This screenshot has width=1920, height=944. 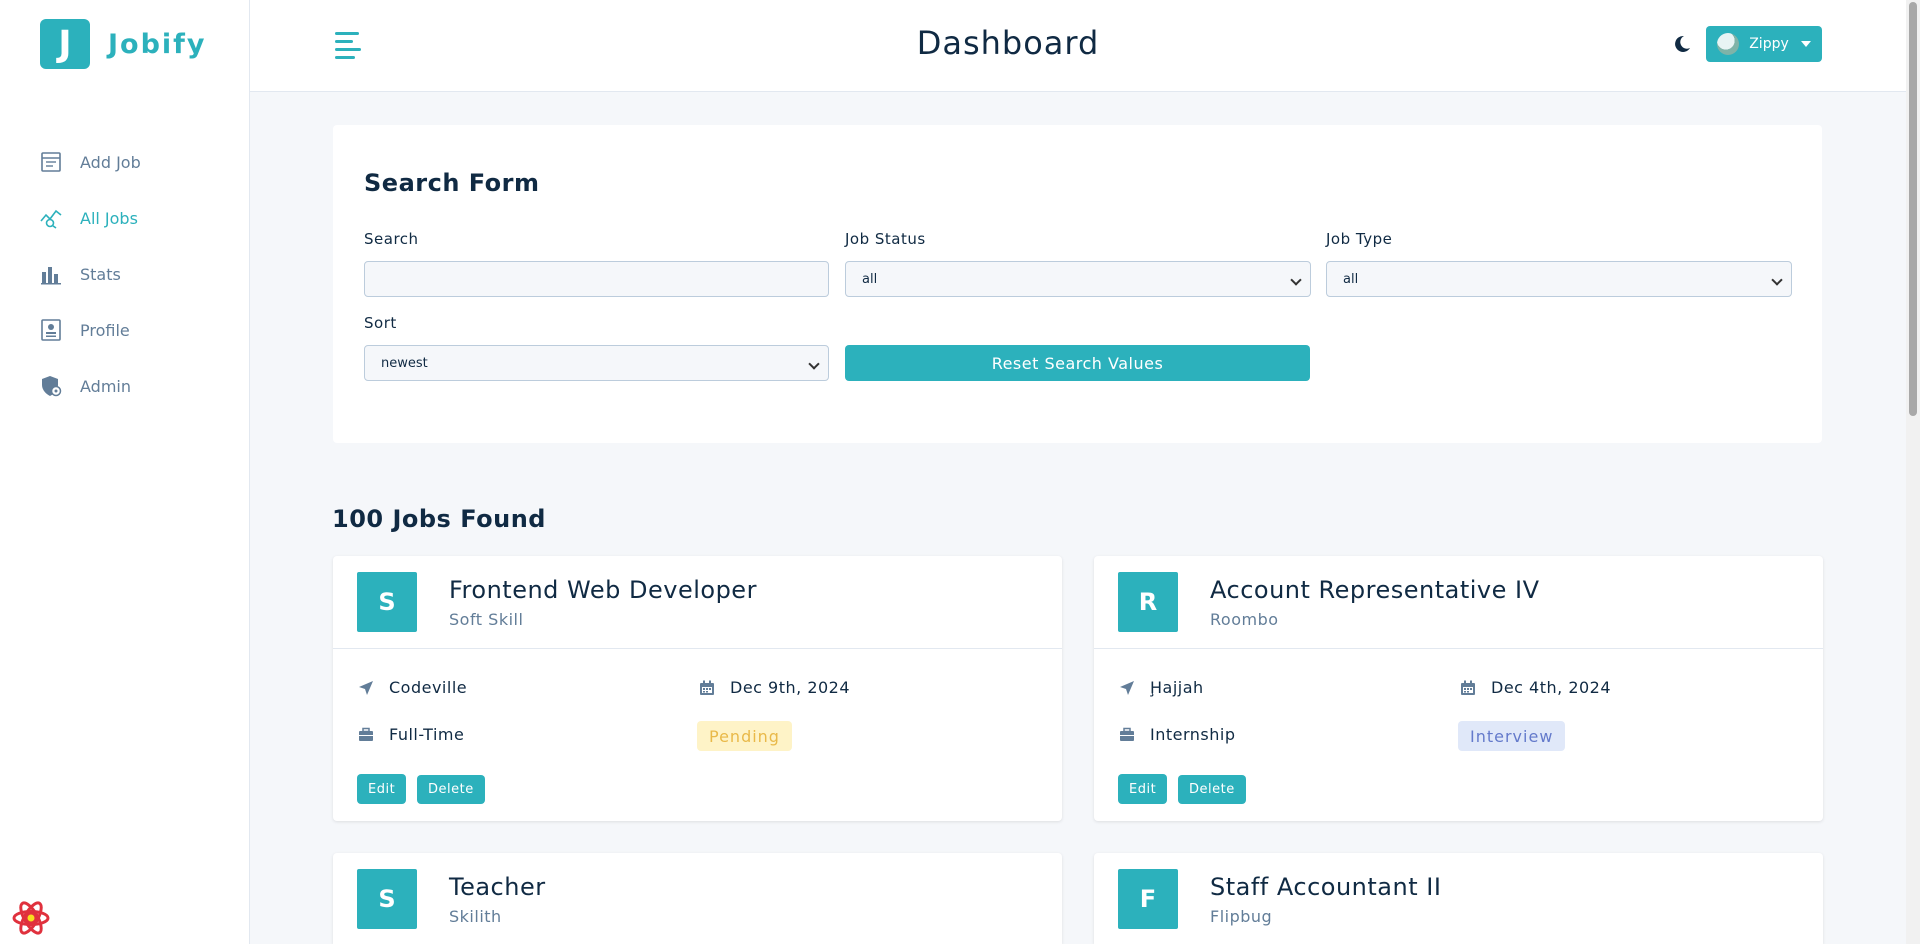 I want to click on job-card-header: F Staff Accountant II Flipbug, so click(x=1458, y=898).